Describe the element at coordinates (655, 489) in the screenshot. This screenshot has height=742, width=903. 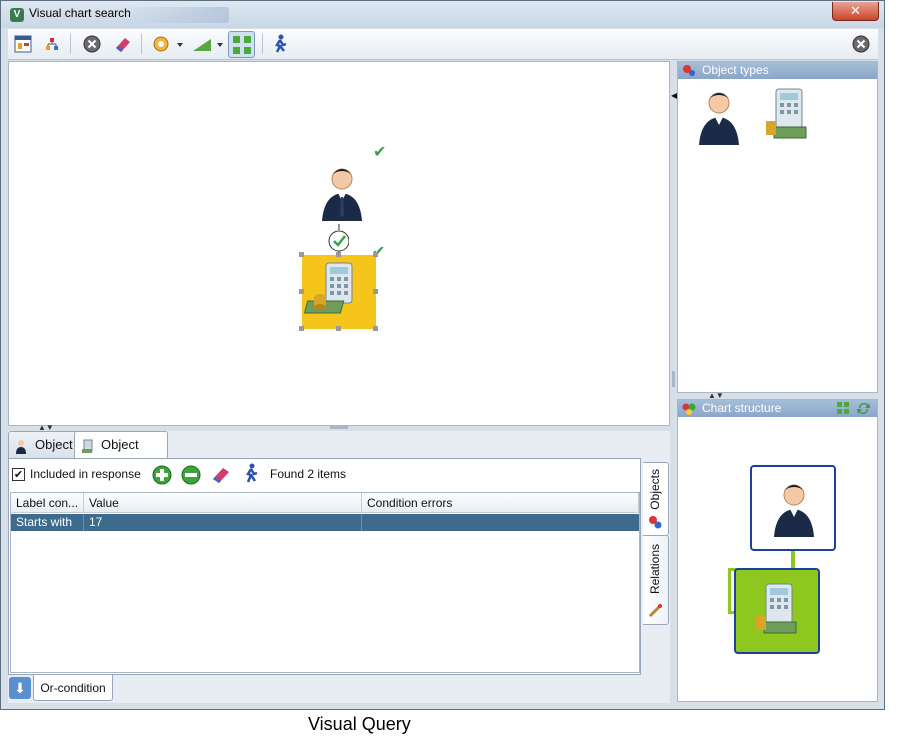
I see `side-tab-objects-label: Objects` at that location.